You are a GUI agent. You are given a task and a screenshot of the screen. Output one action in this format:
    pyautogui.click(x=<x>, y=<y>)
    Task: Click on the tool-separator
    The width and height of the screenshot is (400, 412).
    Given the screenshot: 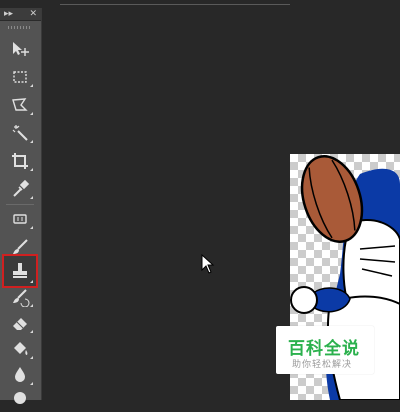 What is the action you would take?
    pyautogui.click(x=20, y=204)
    